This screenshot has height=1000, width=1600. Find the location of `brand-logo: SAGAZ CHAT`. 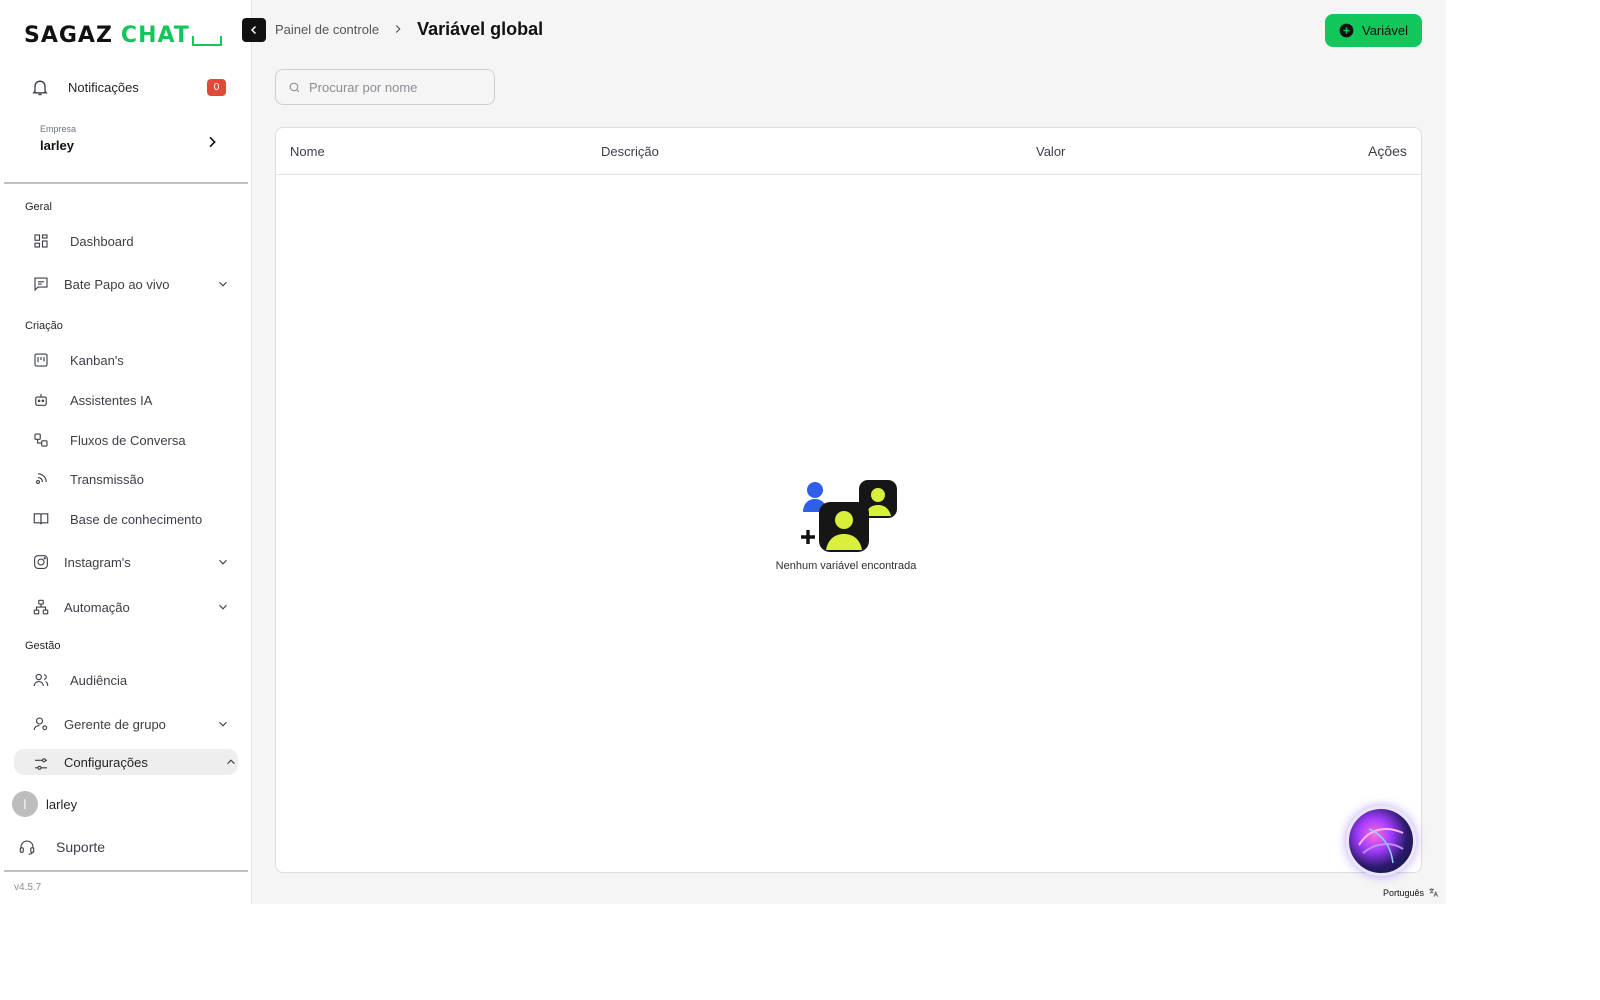

brand-logo: SAGAZ CHAT is located at coordinates (123, 35).